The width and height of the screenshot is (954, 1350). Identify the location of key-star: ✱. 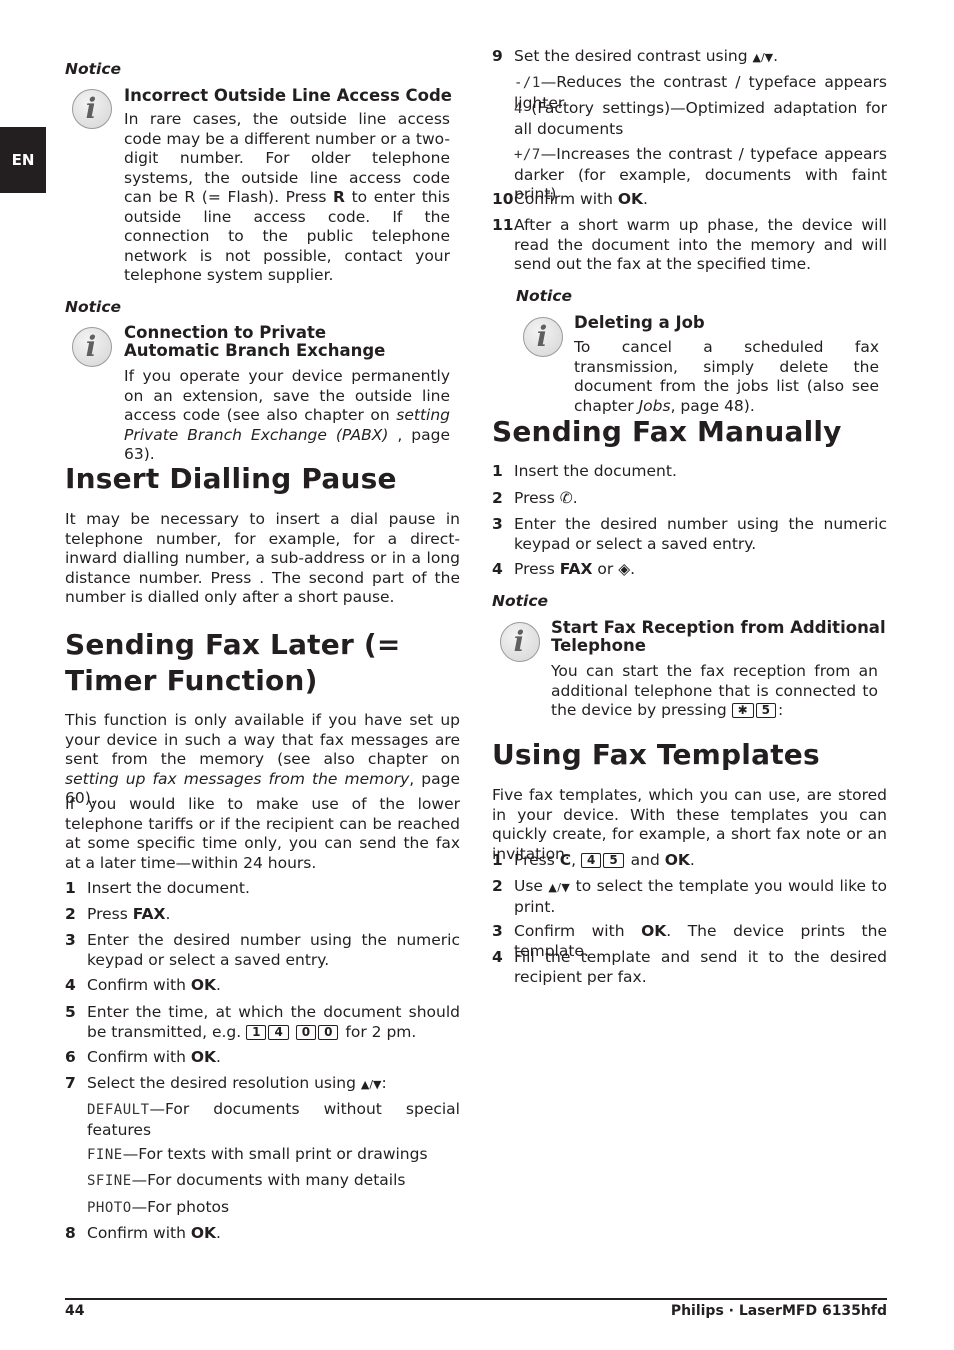
(742, 710).